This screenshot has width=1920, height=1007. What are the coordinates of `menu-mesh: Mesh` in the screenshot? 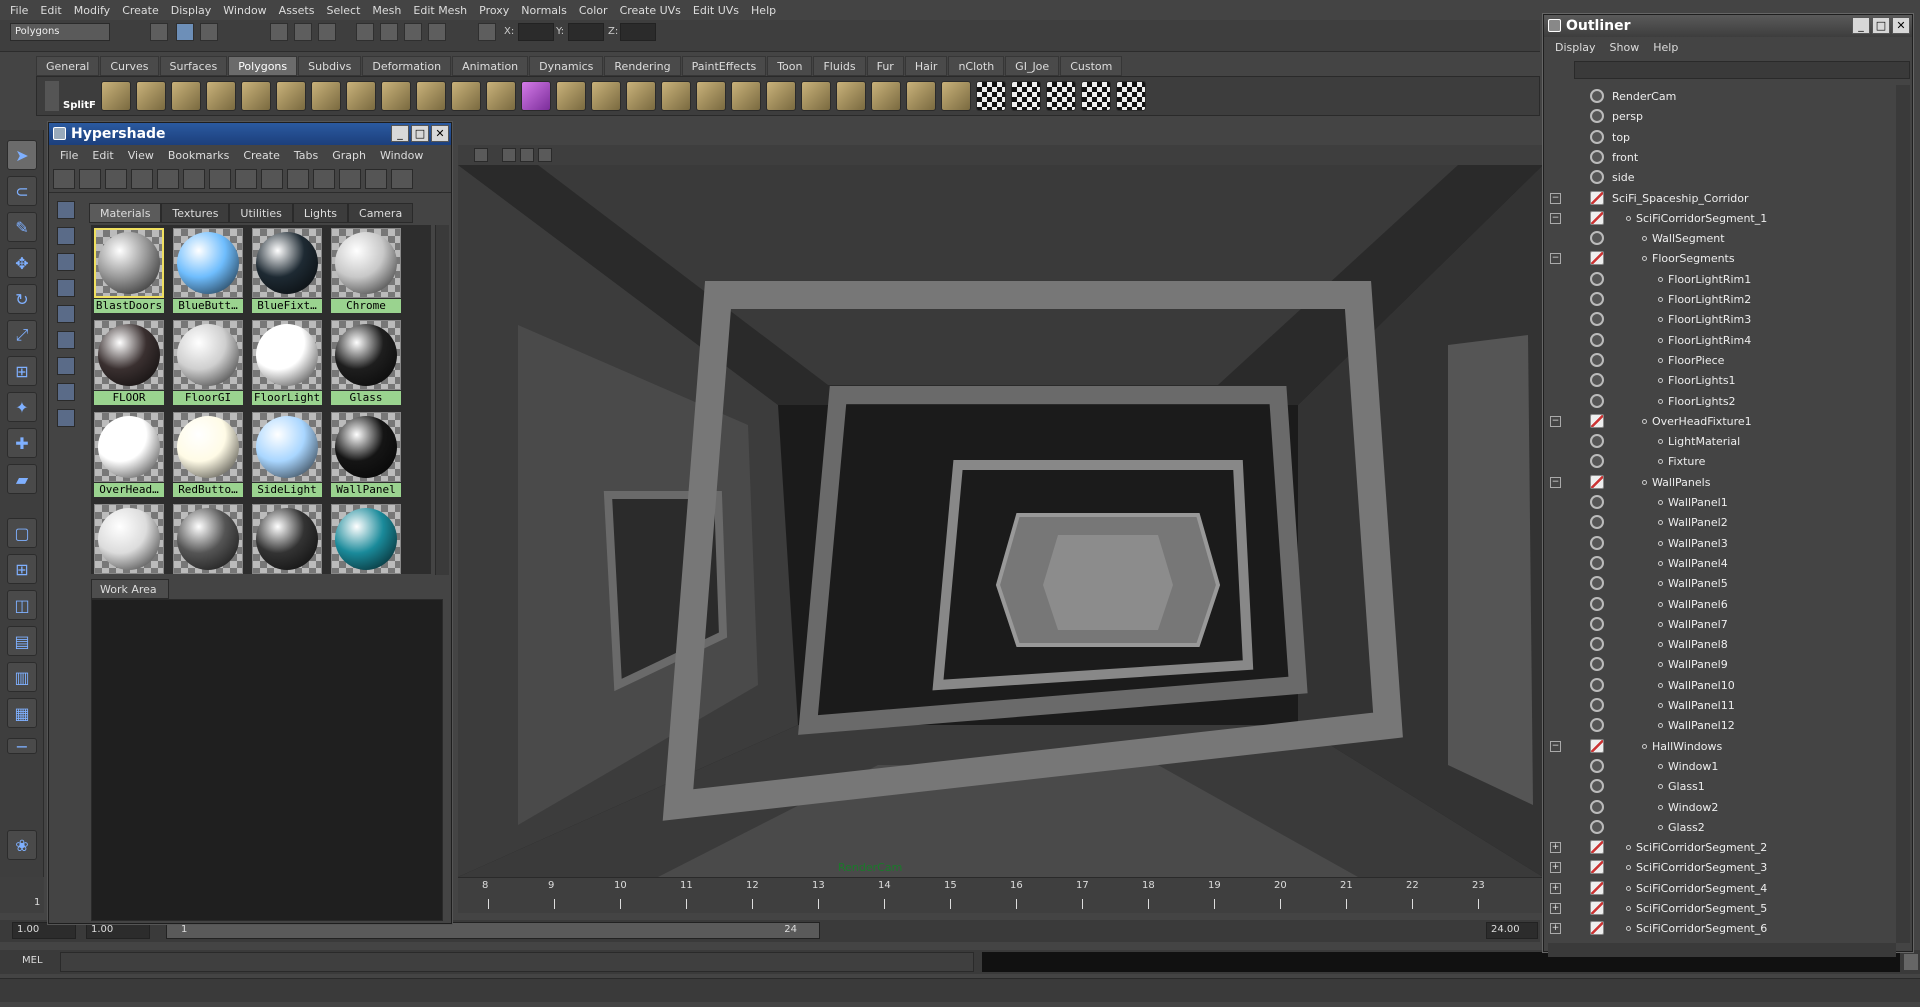 It's located at (386, 10).